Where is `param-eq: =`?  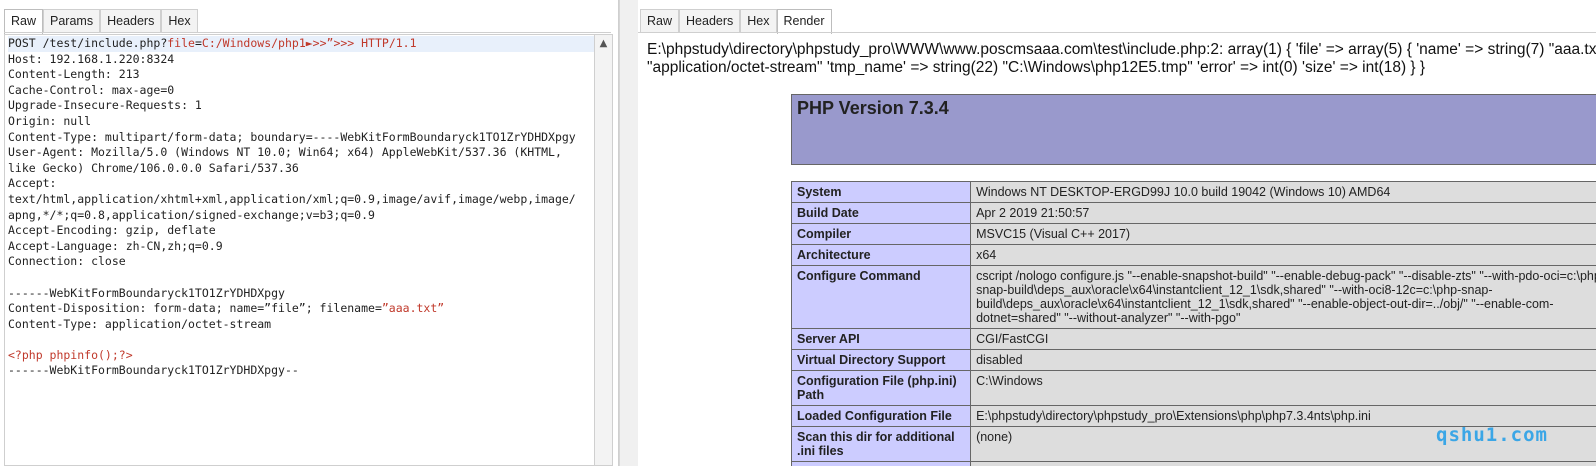
param-eq: = is located at coordinates (198, 43).